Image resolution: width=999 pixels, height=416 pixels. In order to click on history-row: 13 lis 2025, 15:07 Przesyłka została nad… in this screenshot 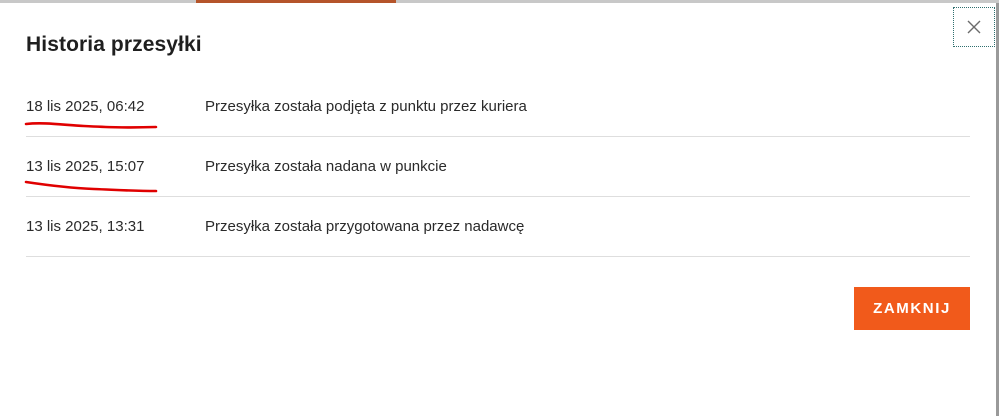, I will do `click(497, 167)`.